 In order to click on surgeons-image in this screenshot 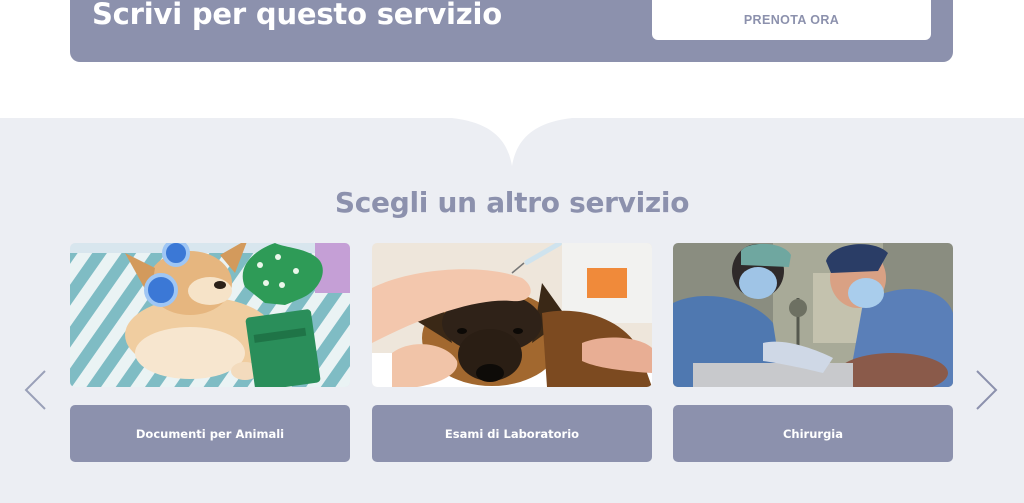, I will do `click(813, 315)`.